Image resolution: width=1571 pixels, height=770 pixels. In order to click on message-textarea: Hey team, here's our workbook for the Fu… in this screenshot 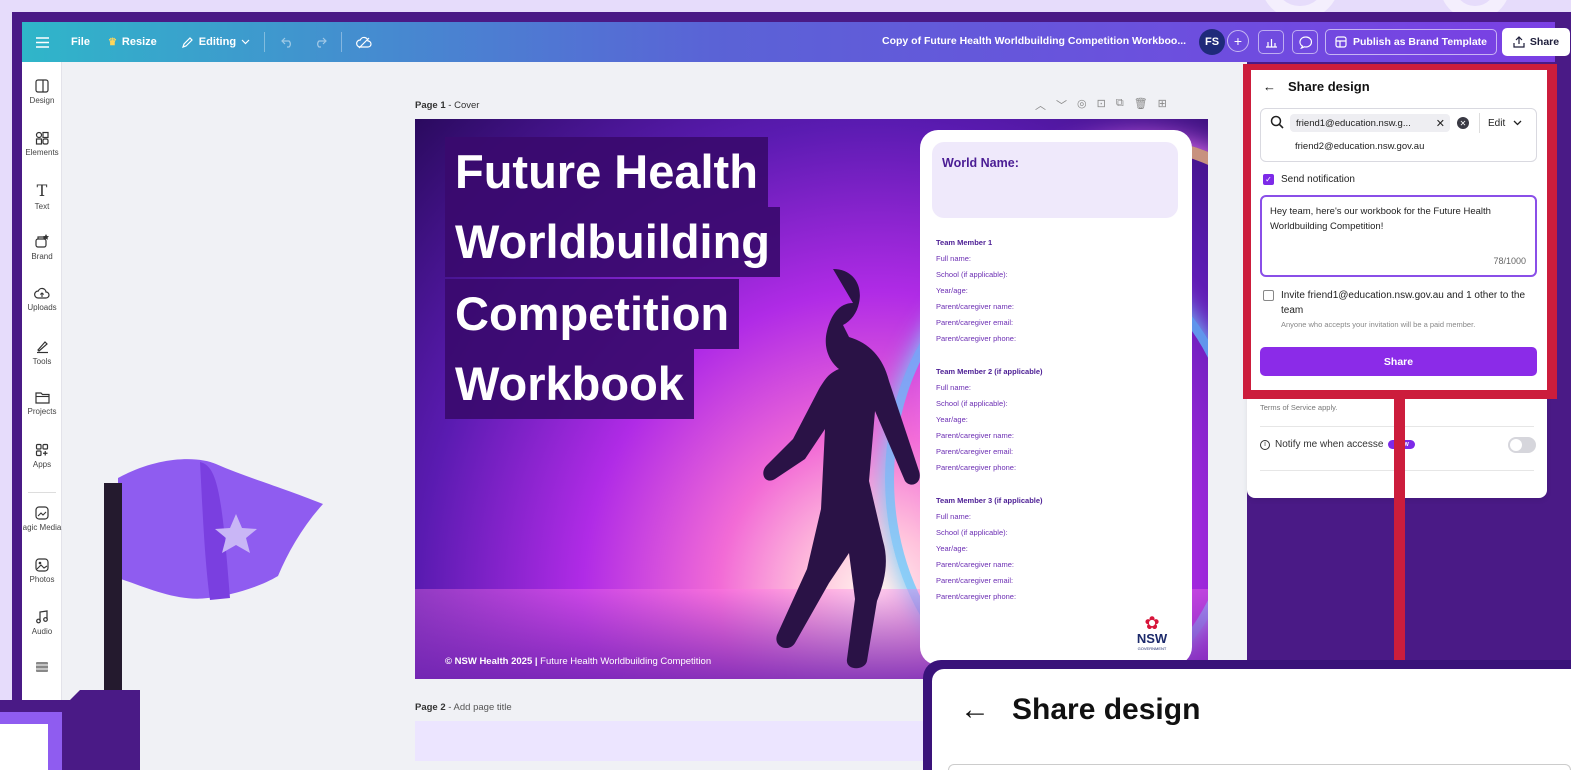, I will do `click(1398, 236)`.